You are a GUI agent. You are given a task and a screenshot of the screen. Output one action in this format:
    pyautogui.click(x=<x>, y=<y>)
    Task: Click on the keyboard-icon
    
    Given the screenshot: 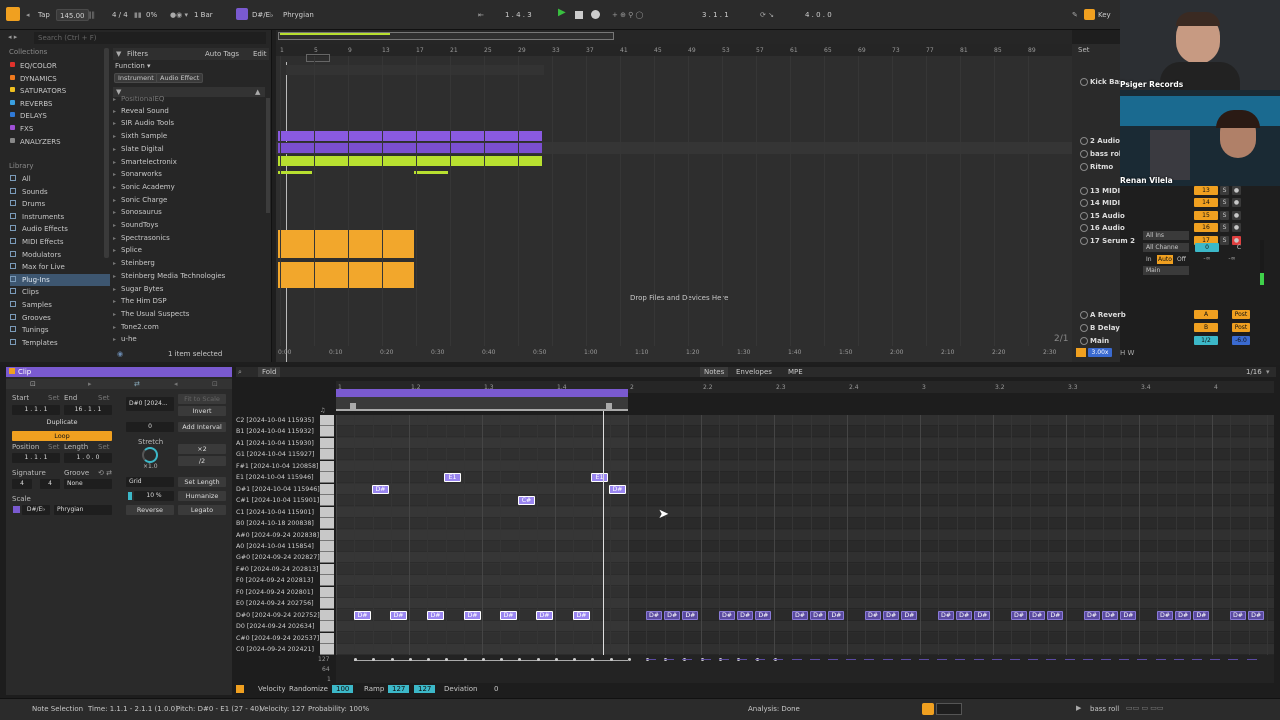 What is the action you would take?
    pyautogui.click(x=1089, y=14)
    